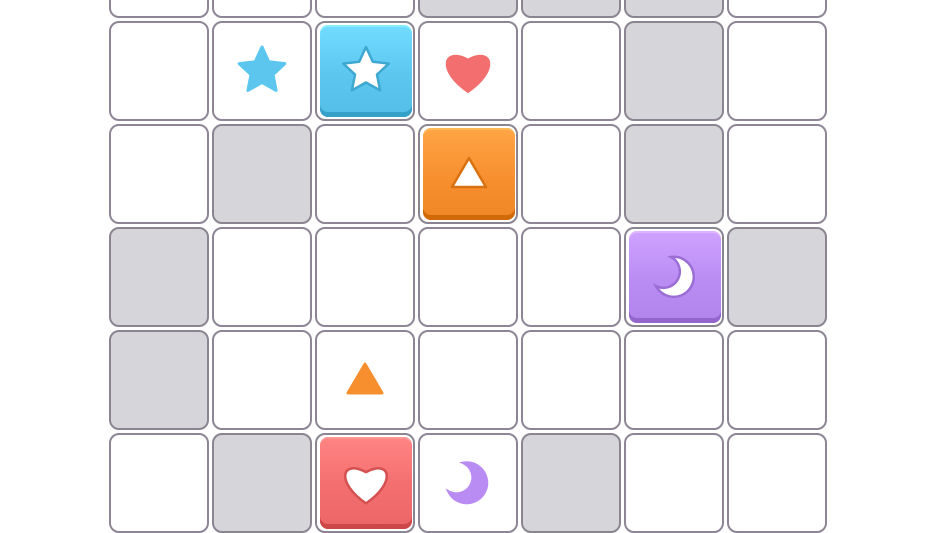  I want to click on tile-heart-red, so click(365, 483).